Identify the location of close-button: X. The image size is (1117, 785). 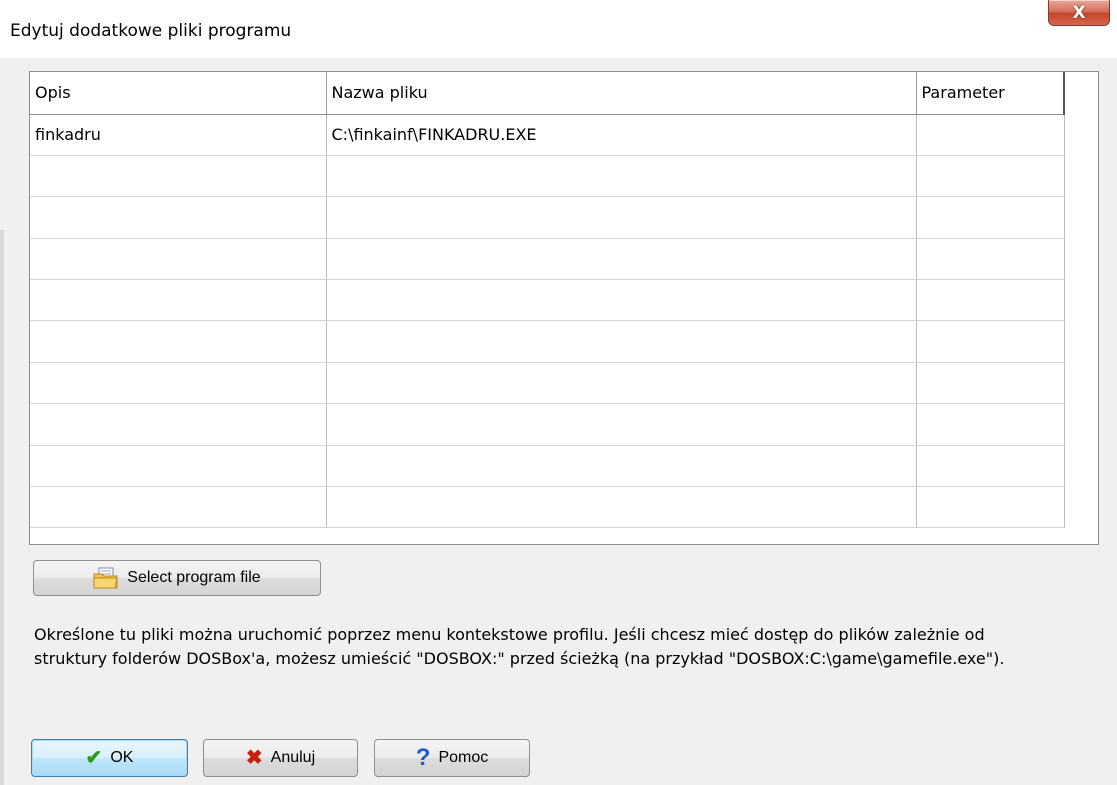
(1079, 13).